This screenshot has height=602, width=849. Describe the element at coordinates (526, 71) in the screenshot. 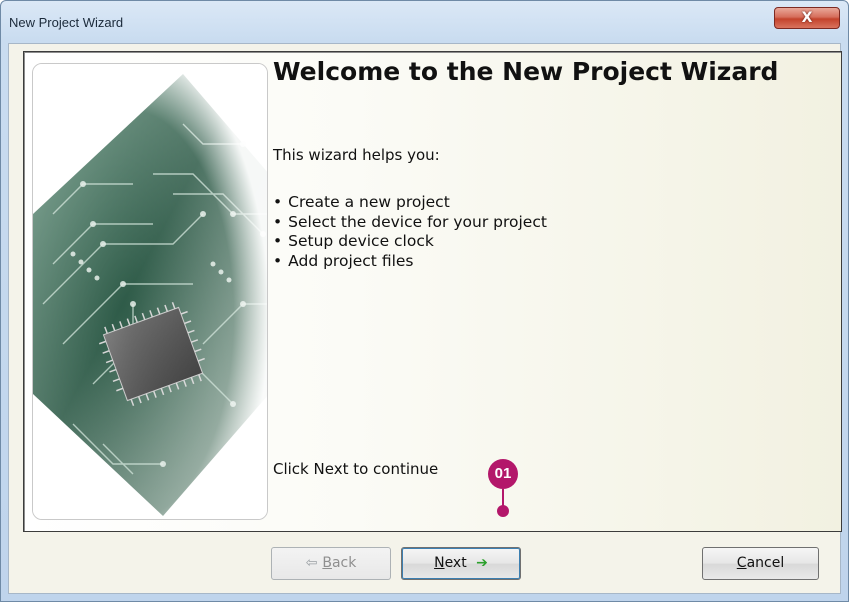

I see `wizard-heading: Welcome to the New Project Wizard` at that location.